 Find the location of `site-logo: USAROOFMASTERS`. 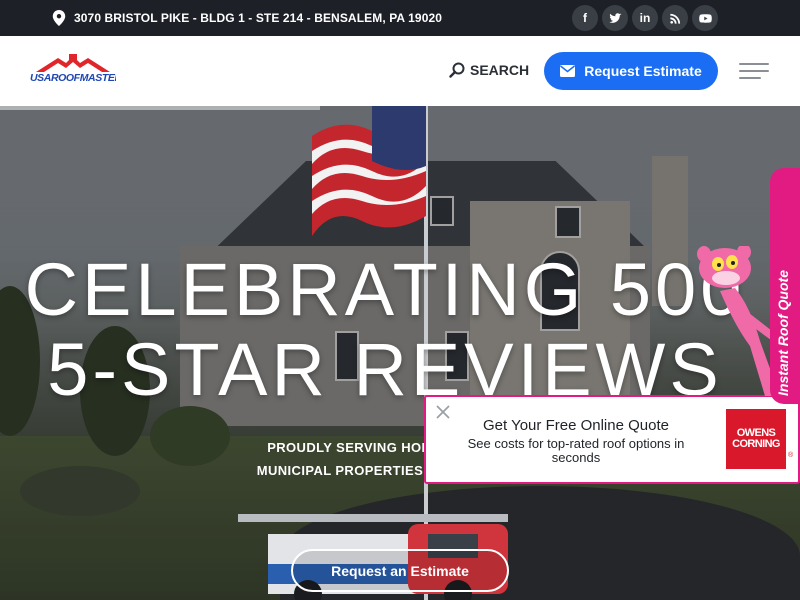

site-logo: USAROOFMASTERS is located at coordinates (73, 71).